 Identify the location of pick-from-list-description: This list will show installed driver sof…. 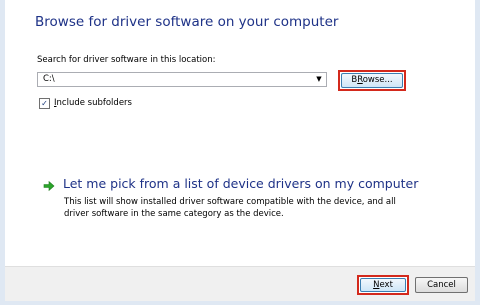
(230, 208).